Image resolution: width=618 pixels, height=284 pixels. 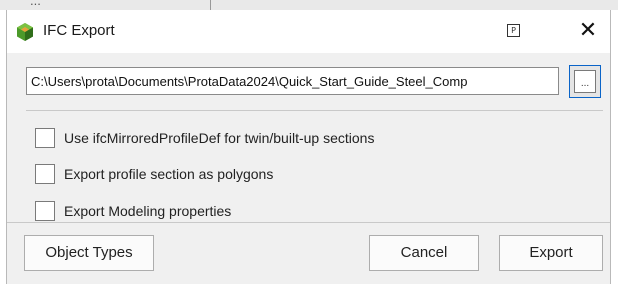 What do you see at coordinates (79, 30) in the screenshot?
I see `dialog-title: IFC Export` at bounding box center [79, 30].